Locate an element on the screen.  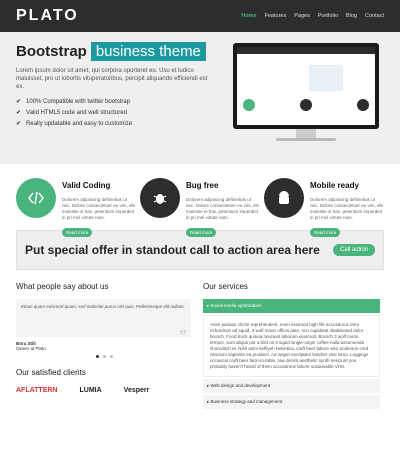
client-logos: AFLATTERN LUMIA Vesperr is located at coordinates (103, 390).